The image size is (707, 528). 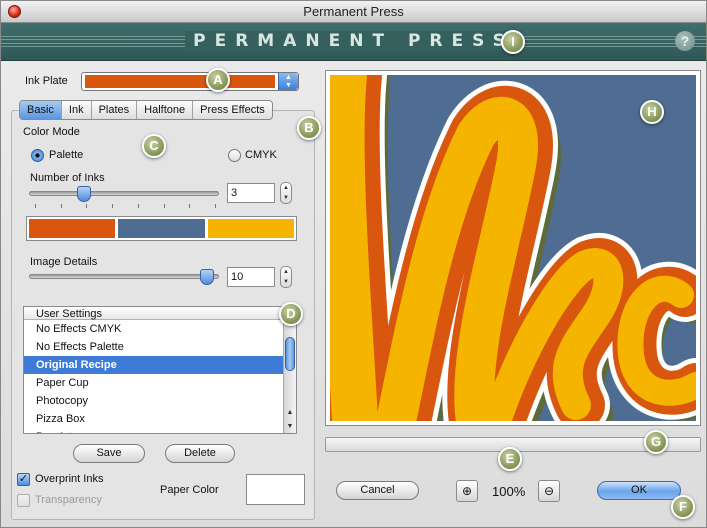 What do you see at coordinates (286, 277) in the screenshot?
I see `image-details-stepper: ▲ ▼` at bounding box center [286, 277].